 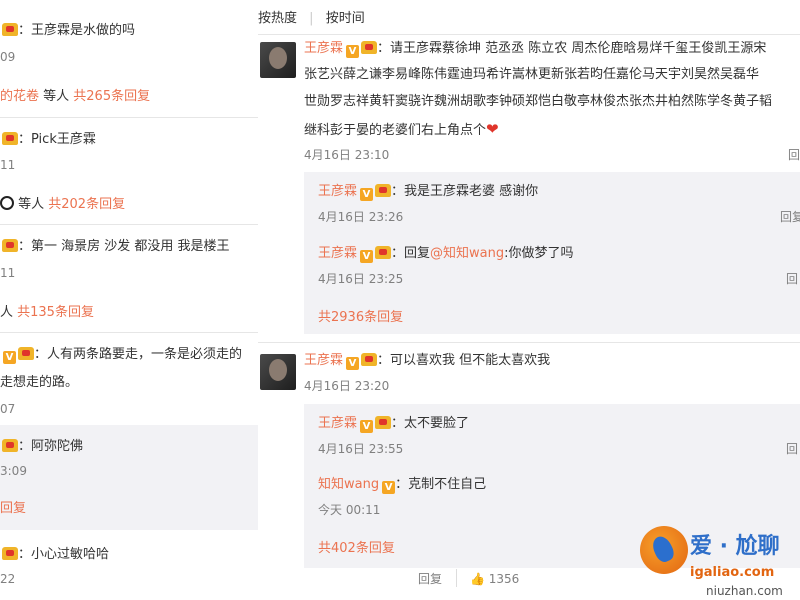 I want to click on sub-reply-4: 知知wang V ：克制不住自己, so click(x=402, y=485).